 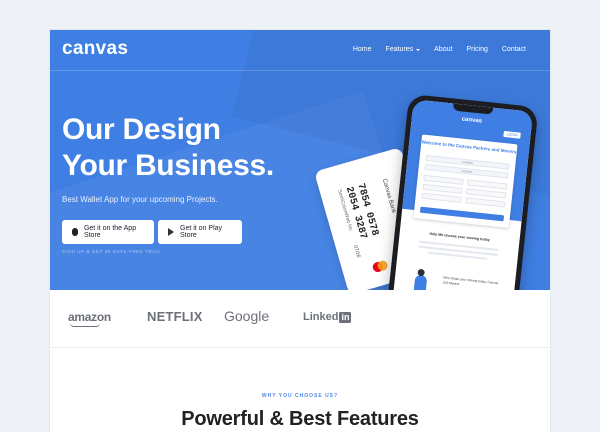 I want to click on hero-headline: Our Design Your Business., so click(x=168, y=148).